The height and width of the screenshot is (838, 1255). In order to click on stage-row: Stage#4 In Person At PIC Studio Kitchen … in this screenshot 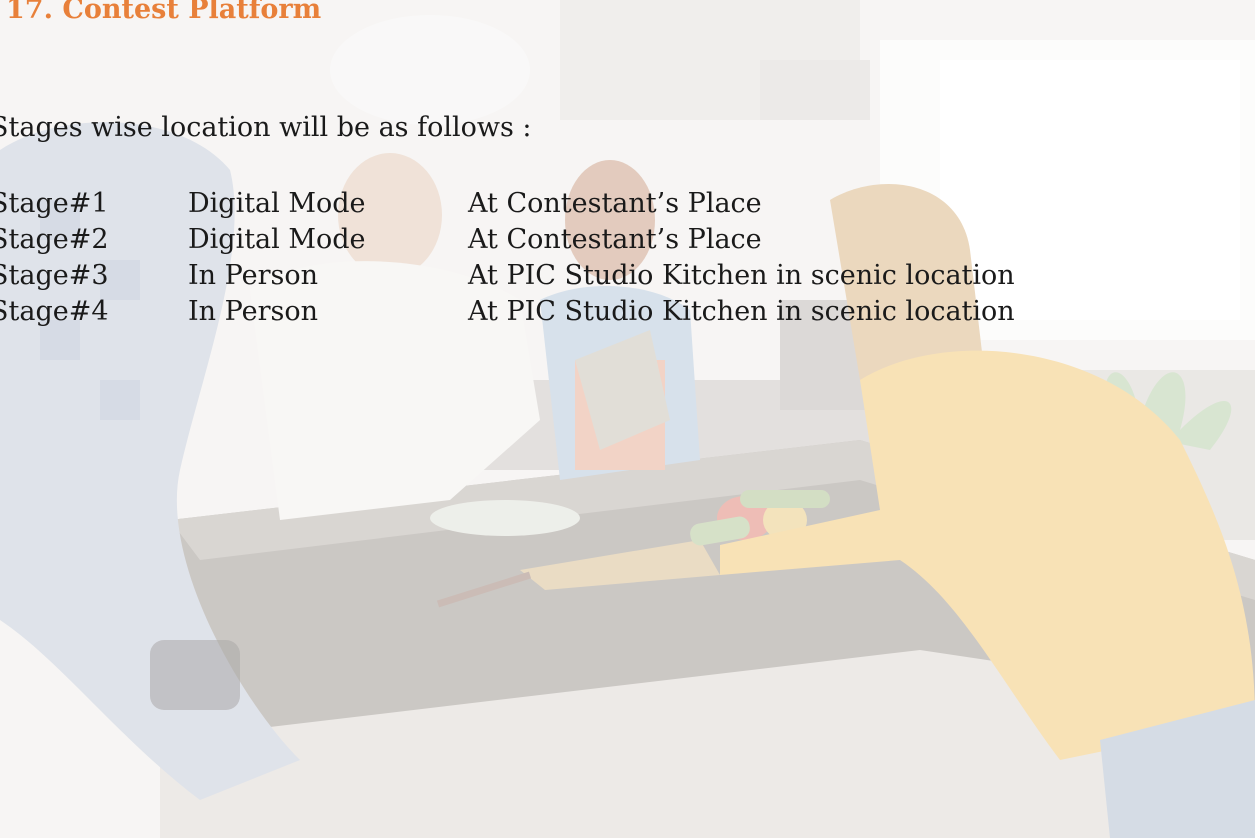, I will do `click(554, 312)`.